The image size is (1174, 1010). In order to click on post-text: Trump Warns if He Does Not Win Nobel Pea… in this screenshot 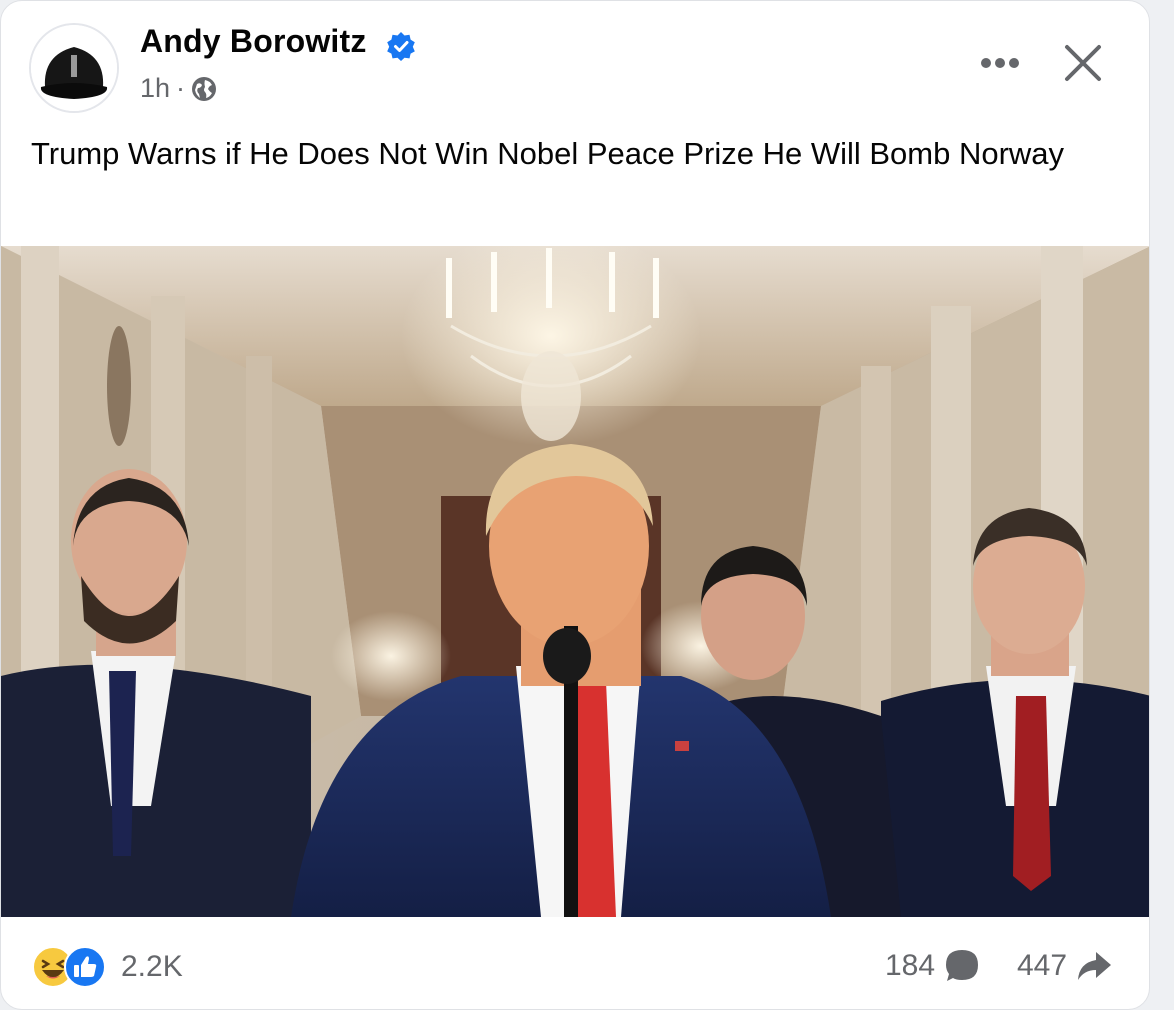, I will do `click(548, 153)`.